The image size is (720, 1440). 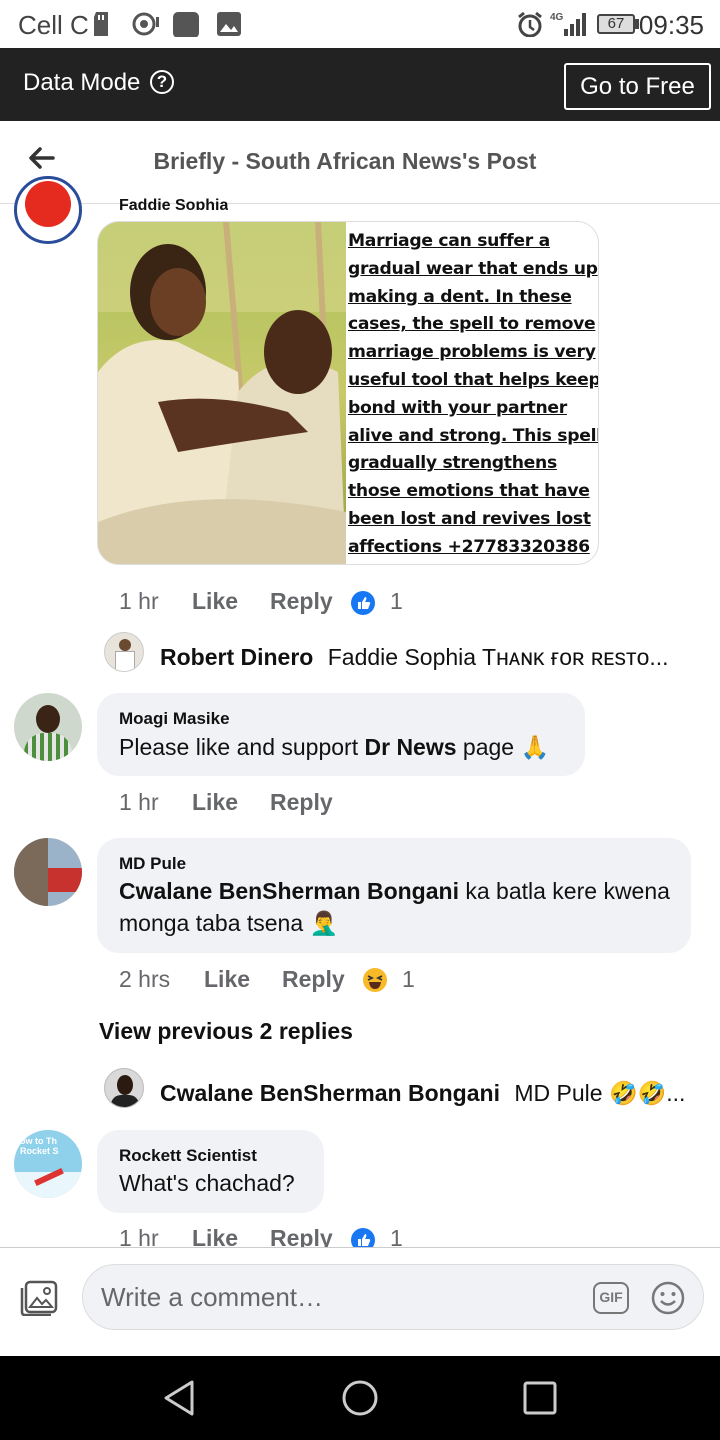 I want to click on data-mode-bar: Data Mode ? Go to Free, so click(x=360, y=84).